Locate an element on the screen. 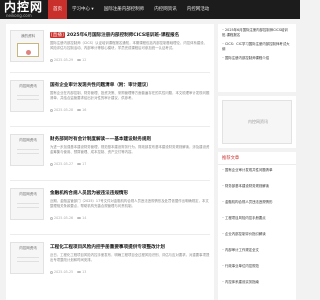  article-views: 17 is located at coordinates (81, 164).